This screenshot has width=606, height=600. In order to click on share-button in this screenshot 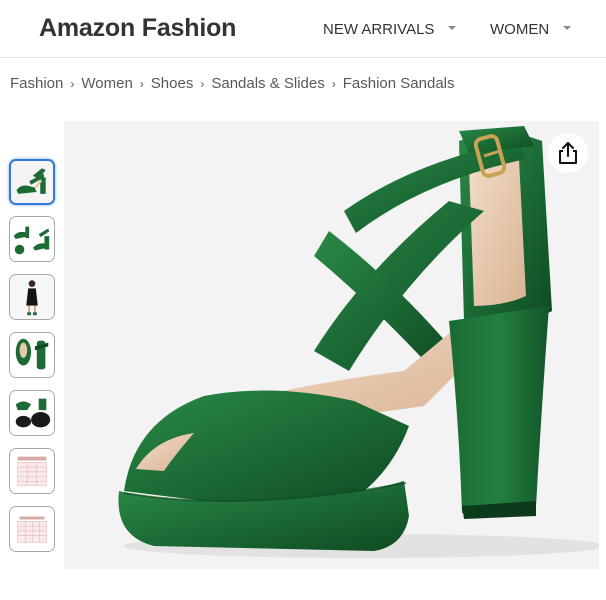, I will do `click(568, 153)`.